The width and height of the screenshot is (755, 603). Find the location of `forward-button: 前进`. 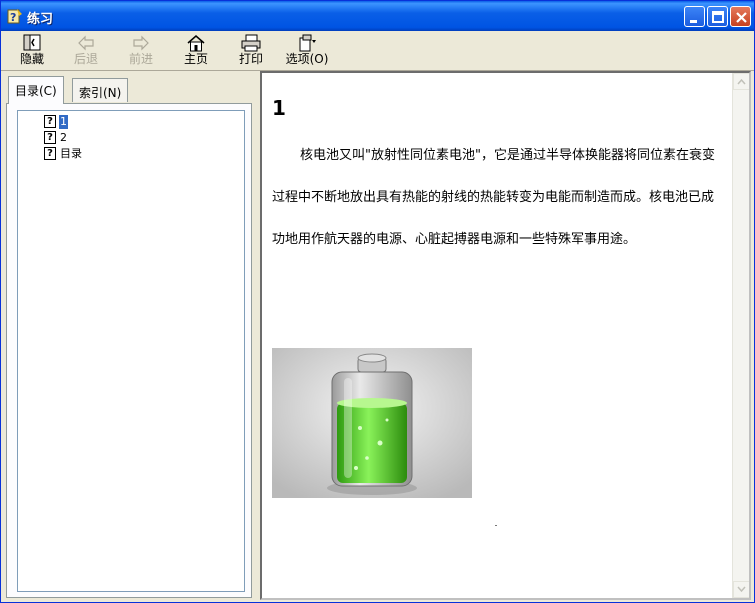

forward-button: 前进 is located at coordinates (141, 51).